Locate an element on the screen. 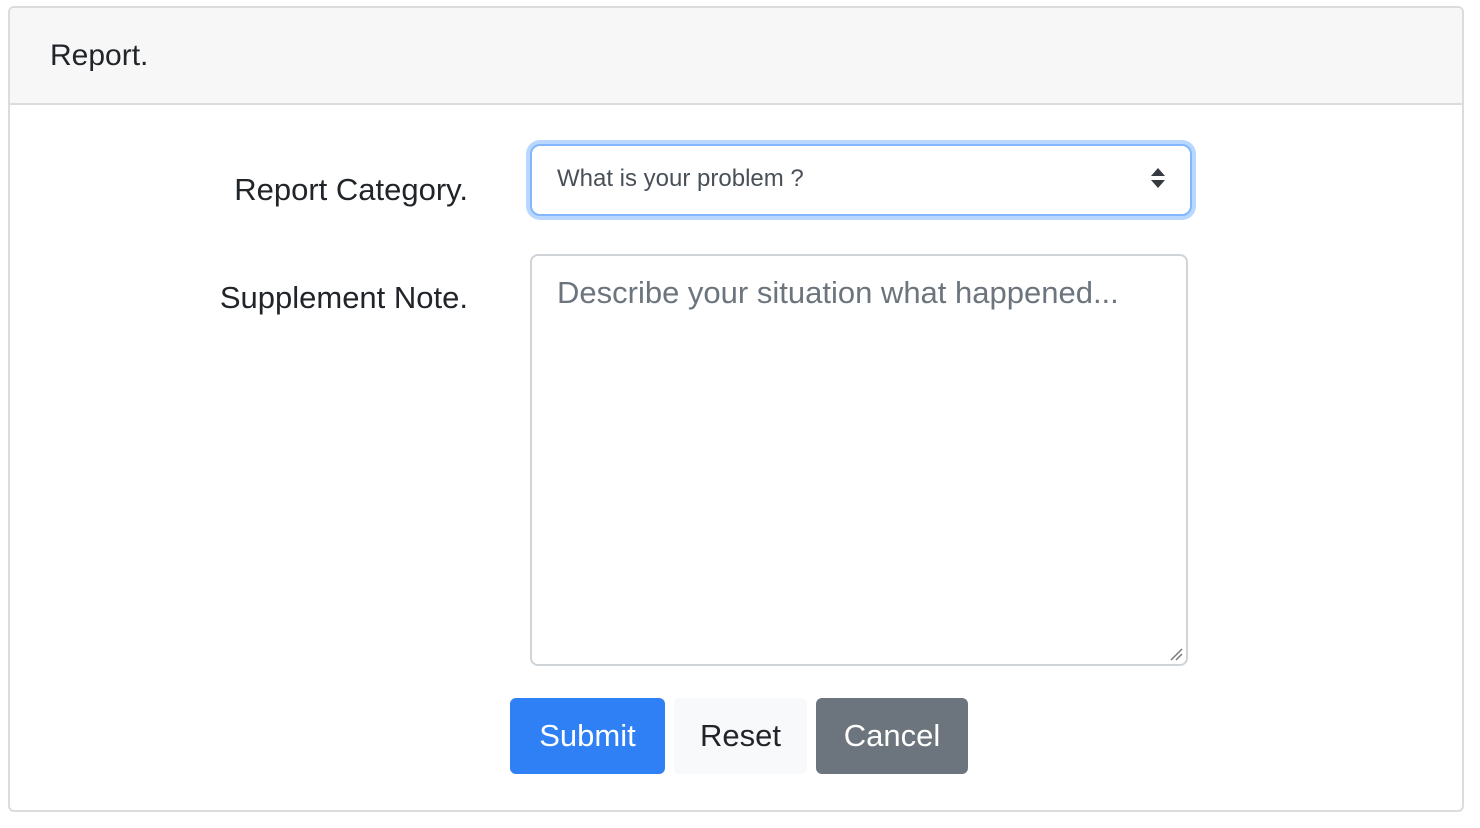 This screenshot has height=828, width=1480. reset-button: Reset is located at coordinates (740, 736).